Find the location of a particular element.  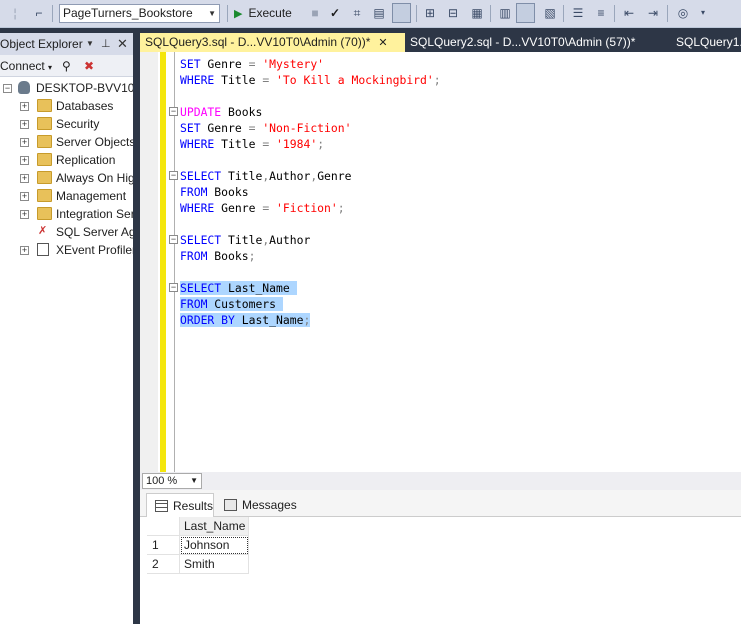

server-icon is located at coordinates (24, 87).